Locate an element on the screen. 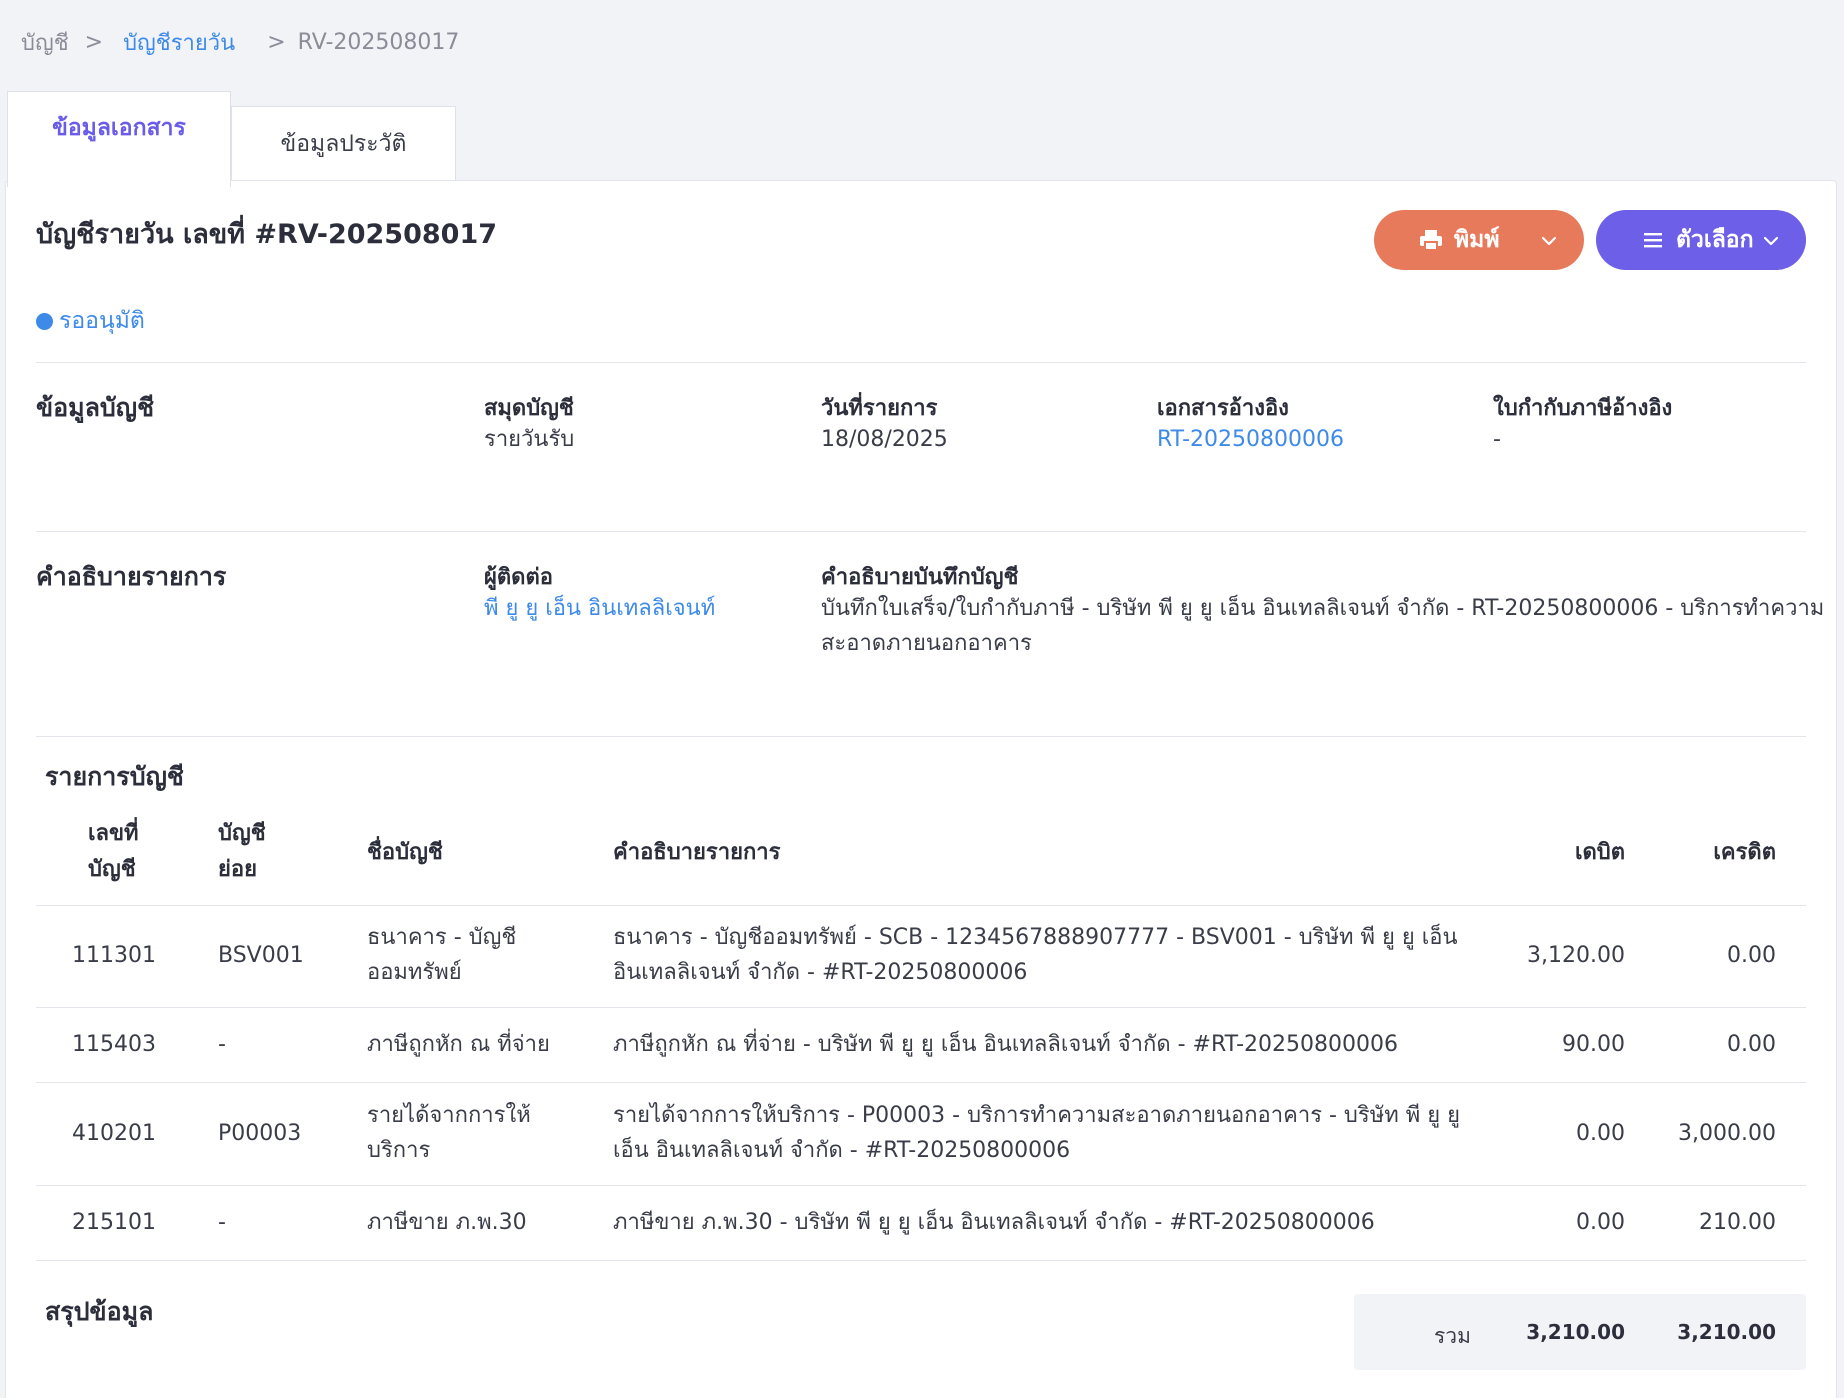  breadcrumb: บัญชี > บัญชีรายวัน > RV-202508017 is located at coordinates (240, 42).